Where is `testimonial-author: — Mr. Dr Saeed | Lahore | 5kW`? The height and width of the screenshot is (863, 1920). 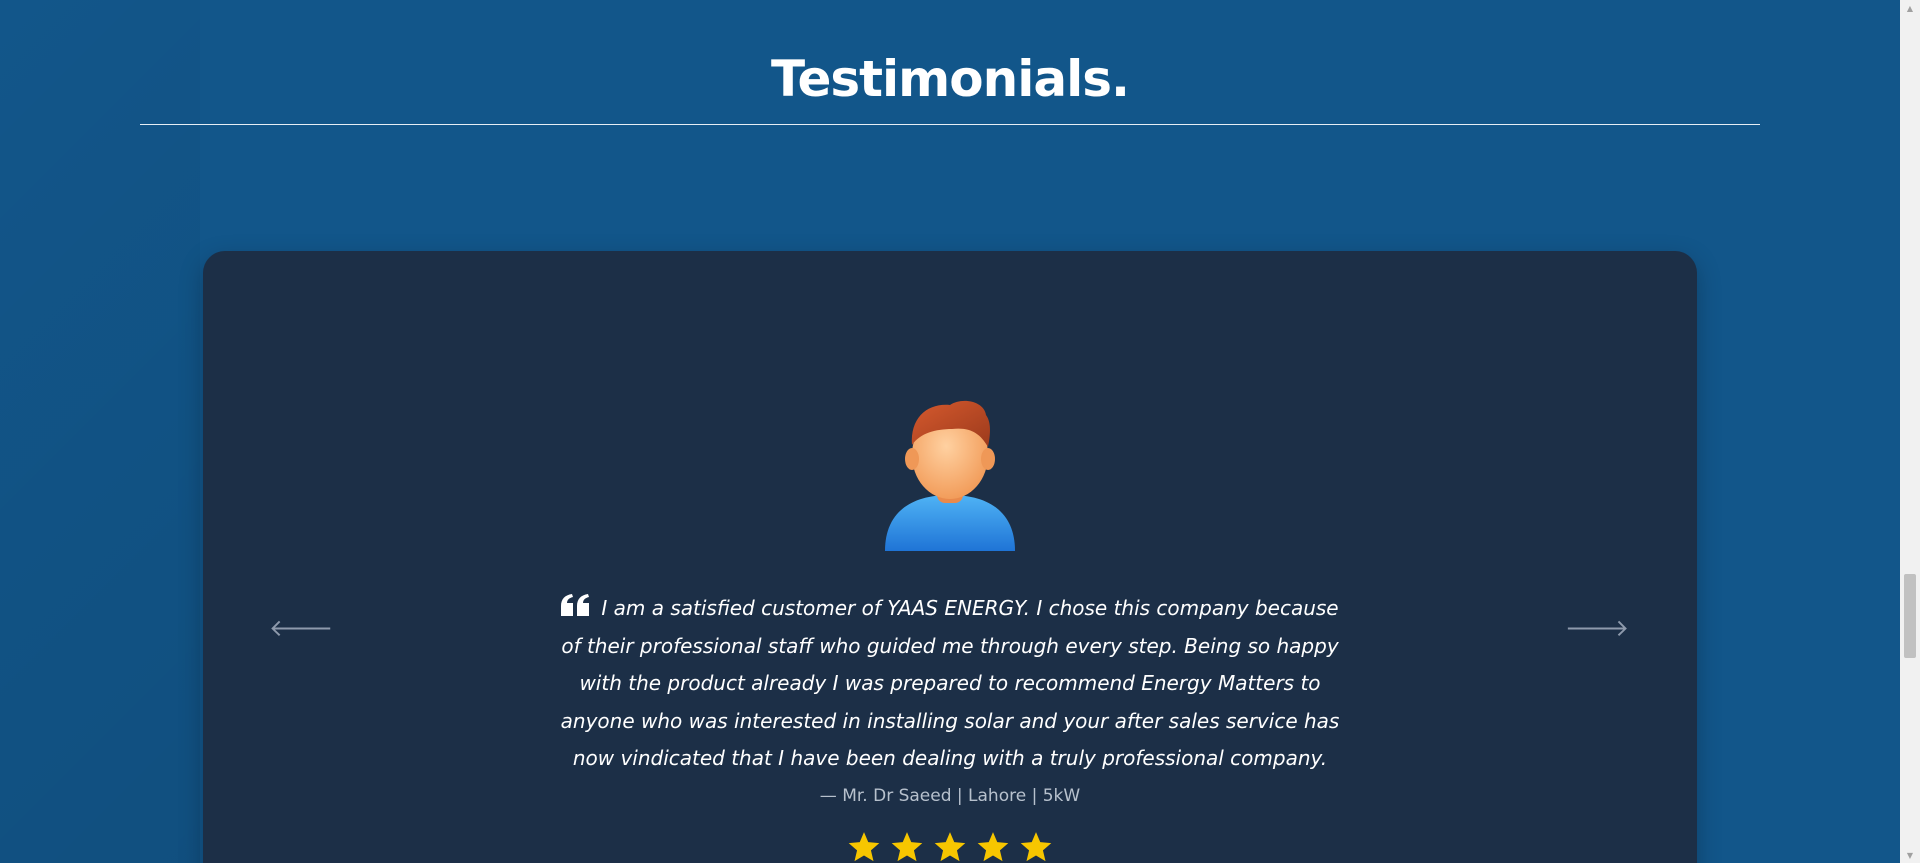
testimonial-author: — Mr. Dr Saeed | Lahore | 5kW is located at coordinates (950, 796).